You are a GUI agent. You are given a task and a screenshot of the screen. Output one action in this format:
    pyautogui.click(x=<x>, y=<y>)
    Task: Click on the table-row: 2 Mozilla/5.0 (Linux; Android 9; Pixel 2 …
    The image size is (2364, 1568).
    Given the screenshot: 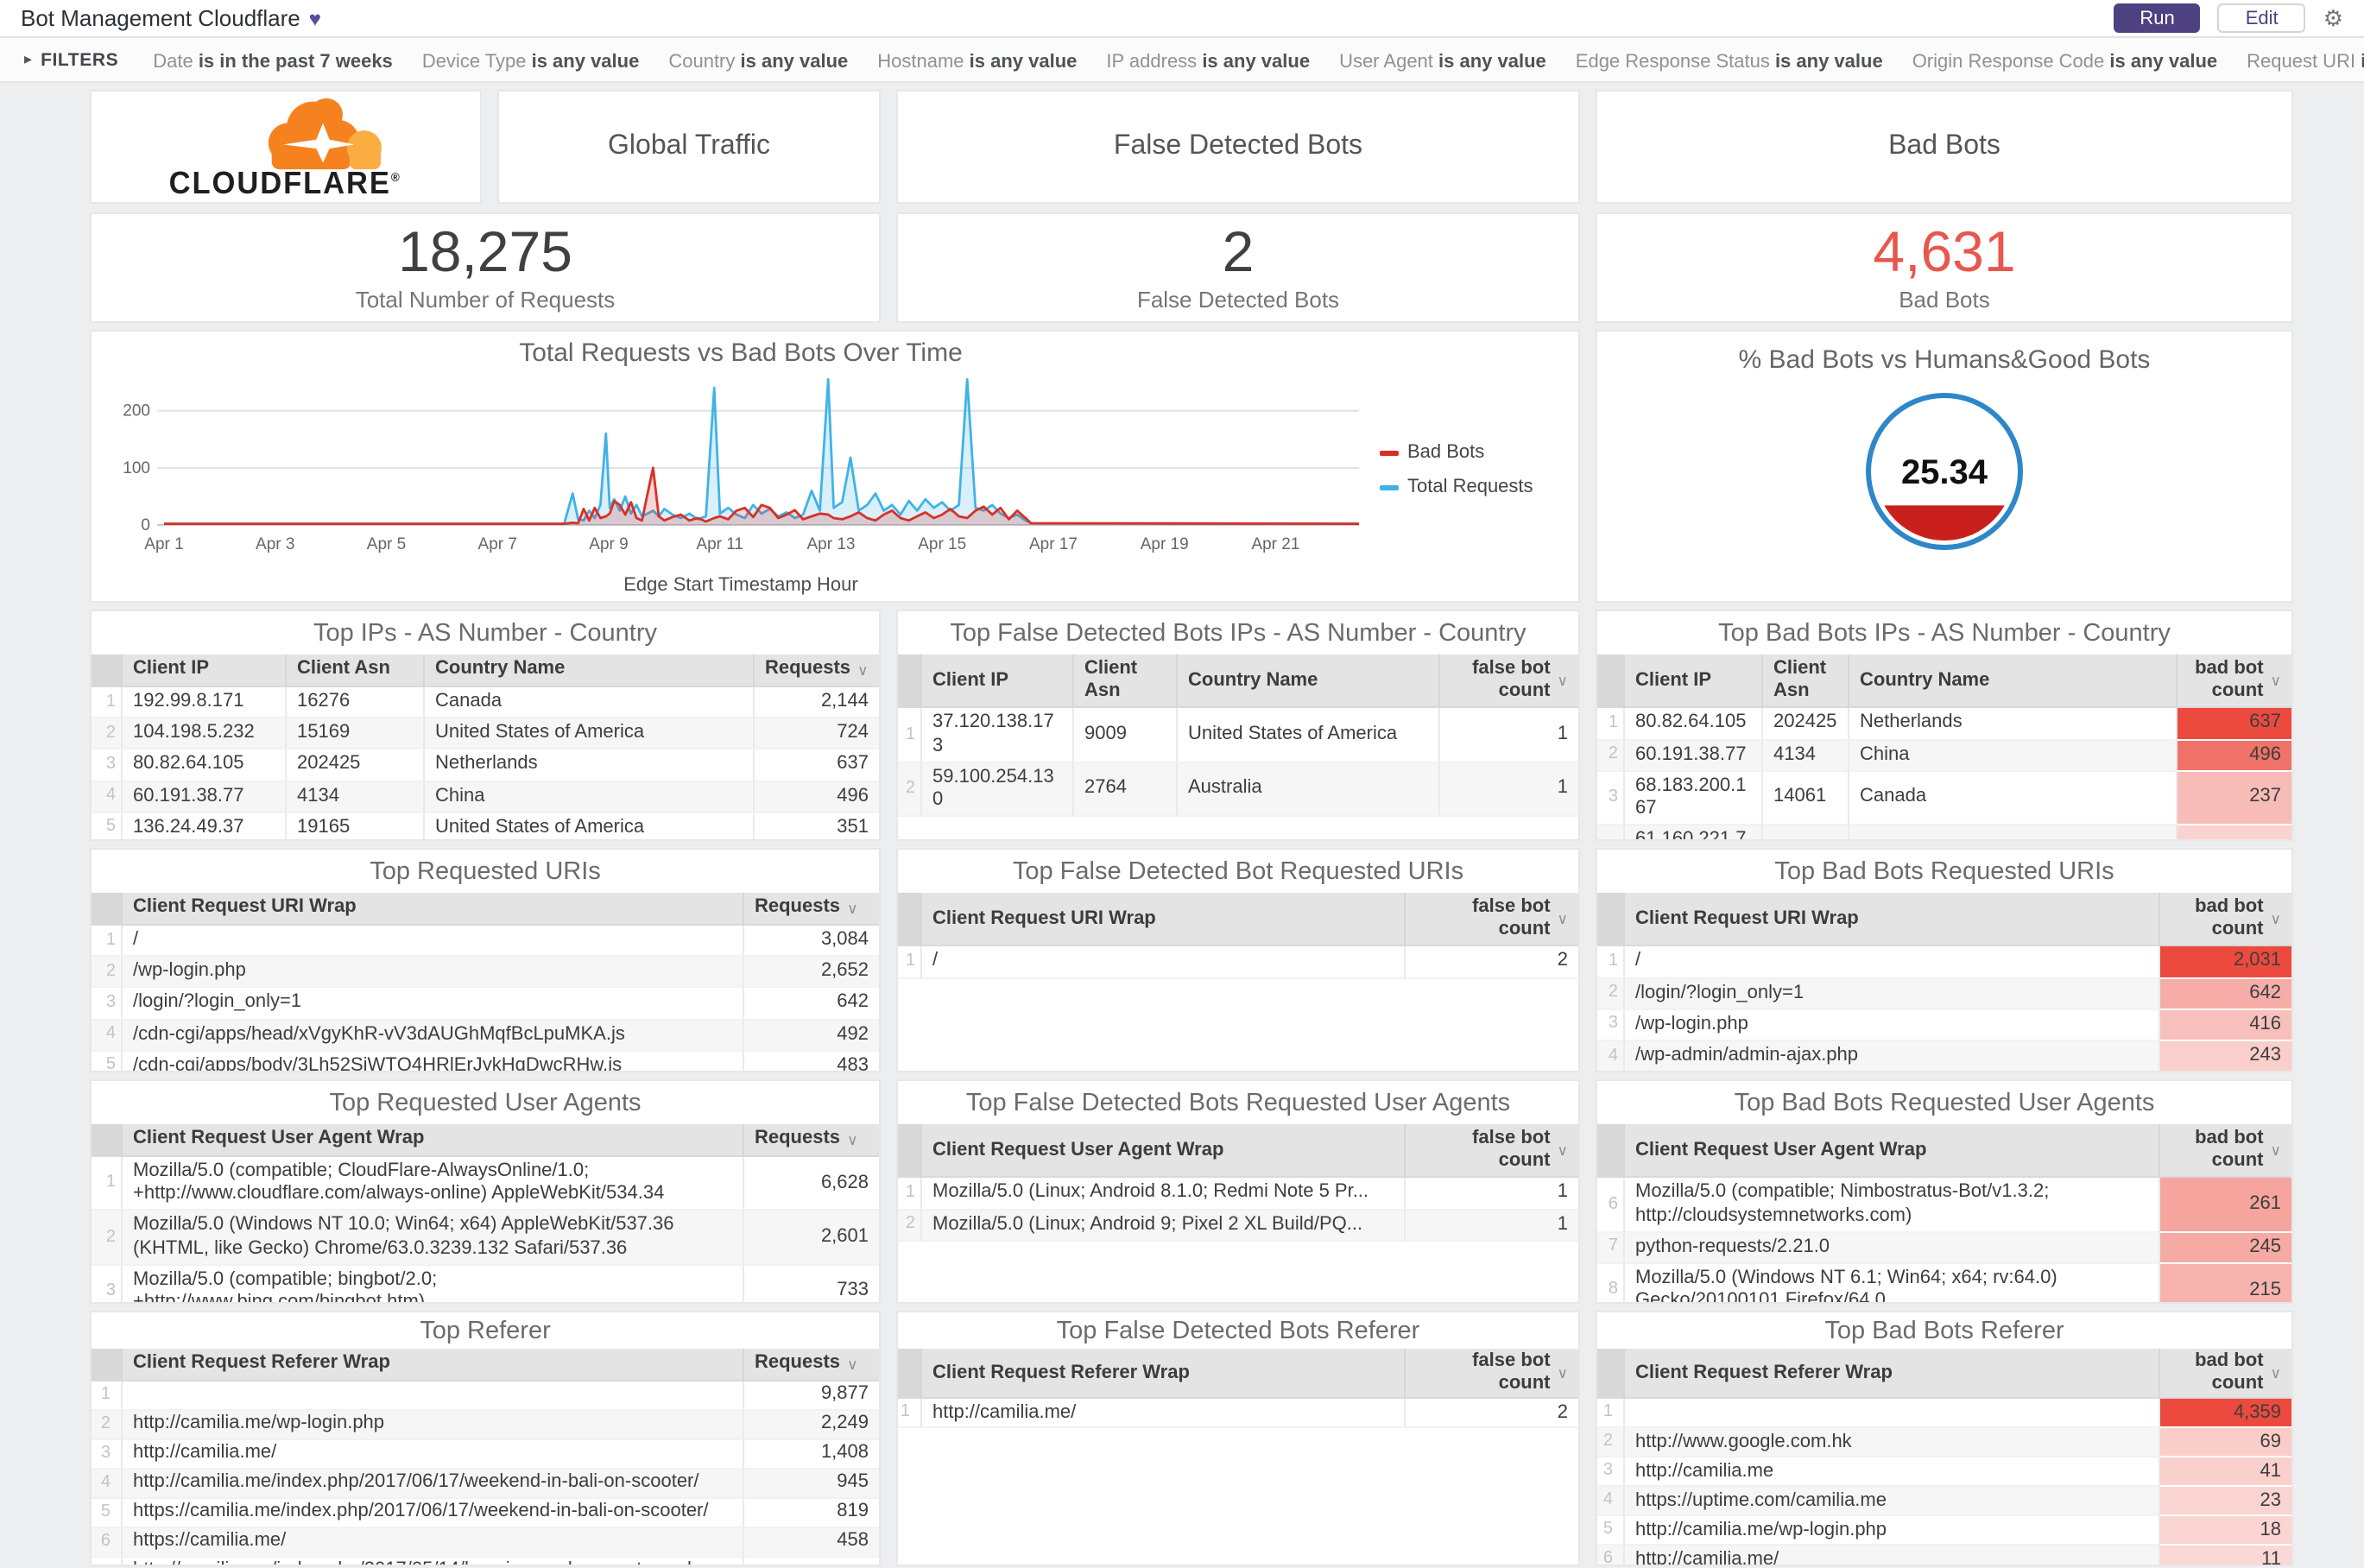 What is the action you would take?
    pyautogui.click(x=1238, y=1226)
    